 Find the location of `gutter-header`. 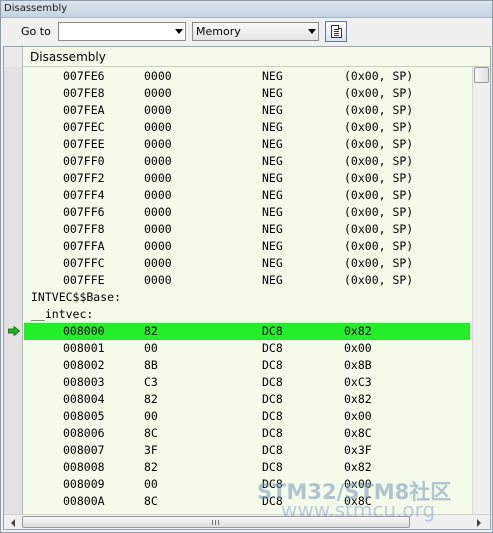

gutter-header is located at coordinates (13, 57).